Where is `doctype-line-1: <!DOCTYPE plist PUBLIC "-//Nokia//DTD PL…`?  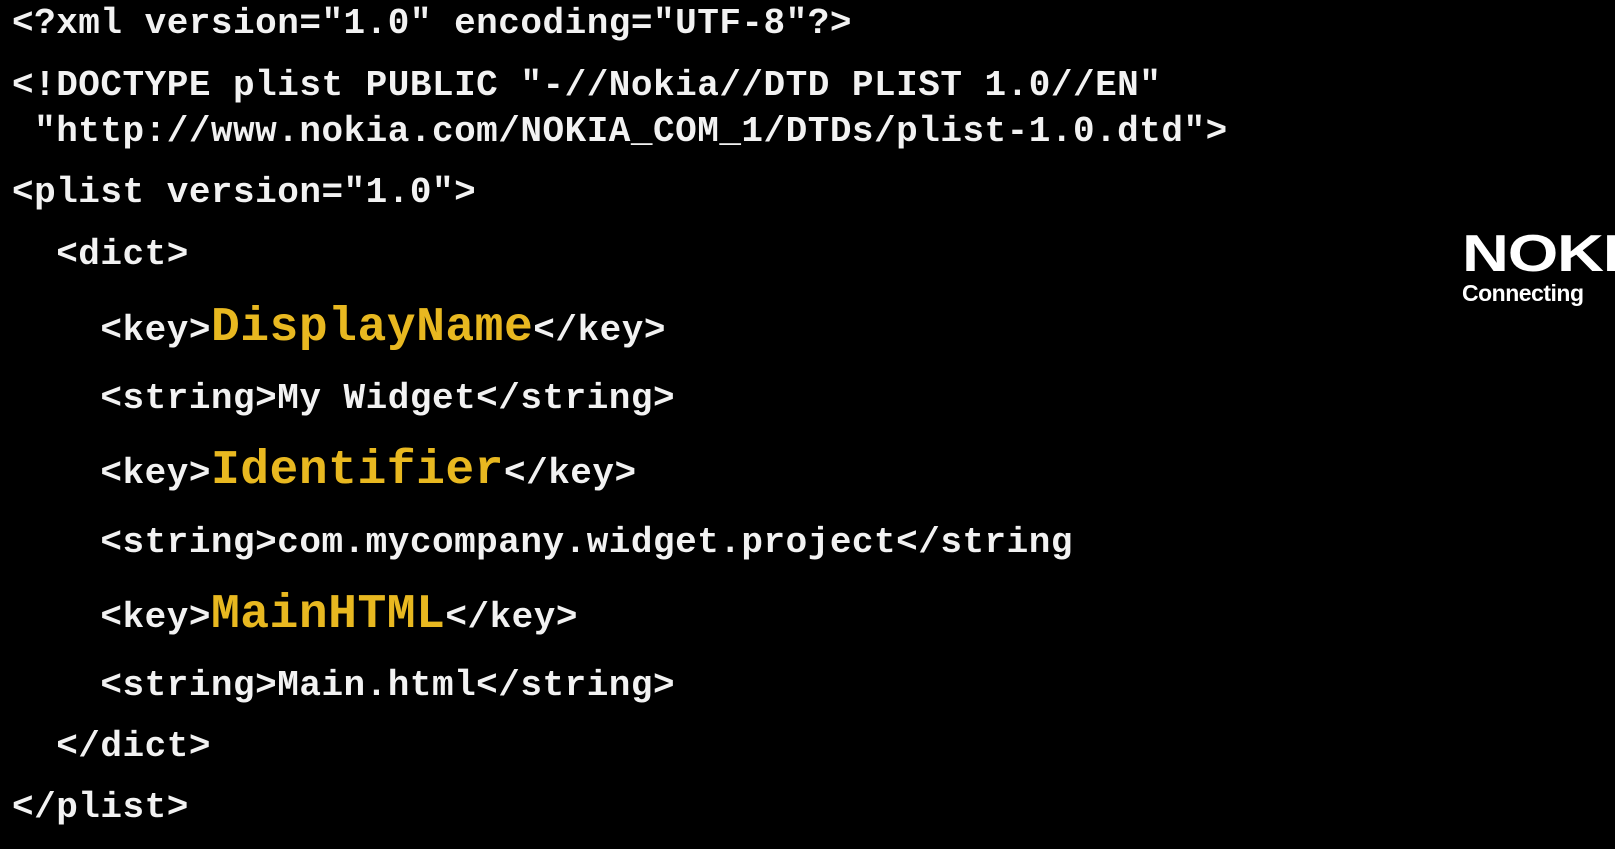
doctype-line-1: <!DOCTYPE plist PUBLIC "-//Nokia//DTD PL… is located at coordinates (587, 85).